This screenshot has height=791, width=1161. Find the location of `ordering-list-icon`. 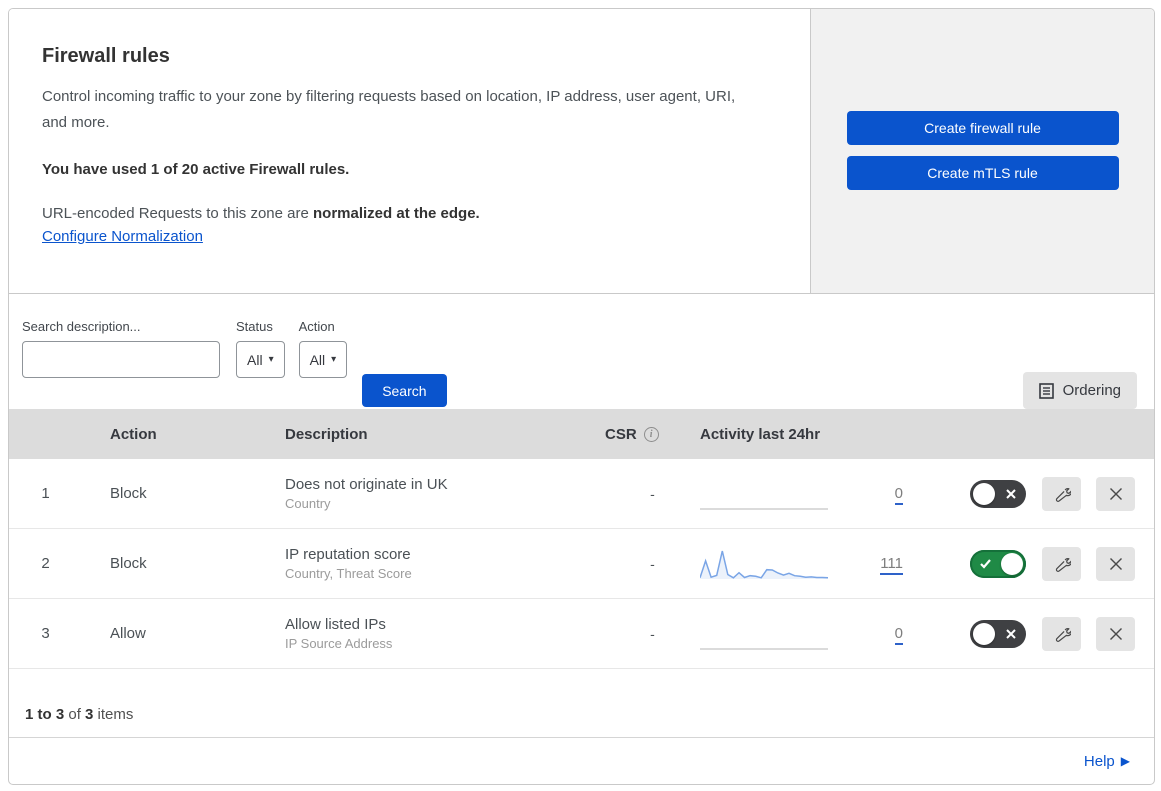

ordering-list-icon is located at coordinates (1046, 390).